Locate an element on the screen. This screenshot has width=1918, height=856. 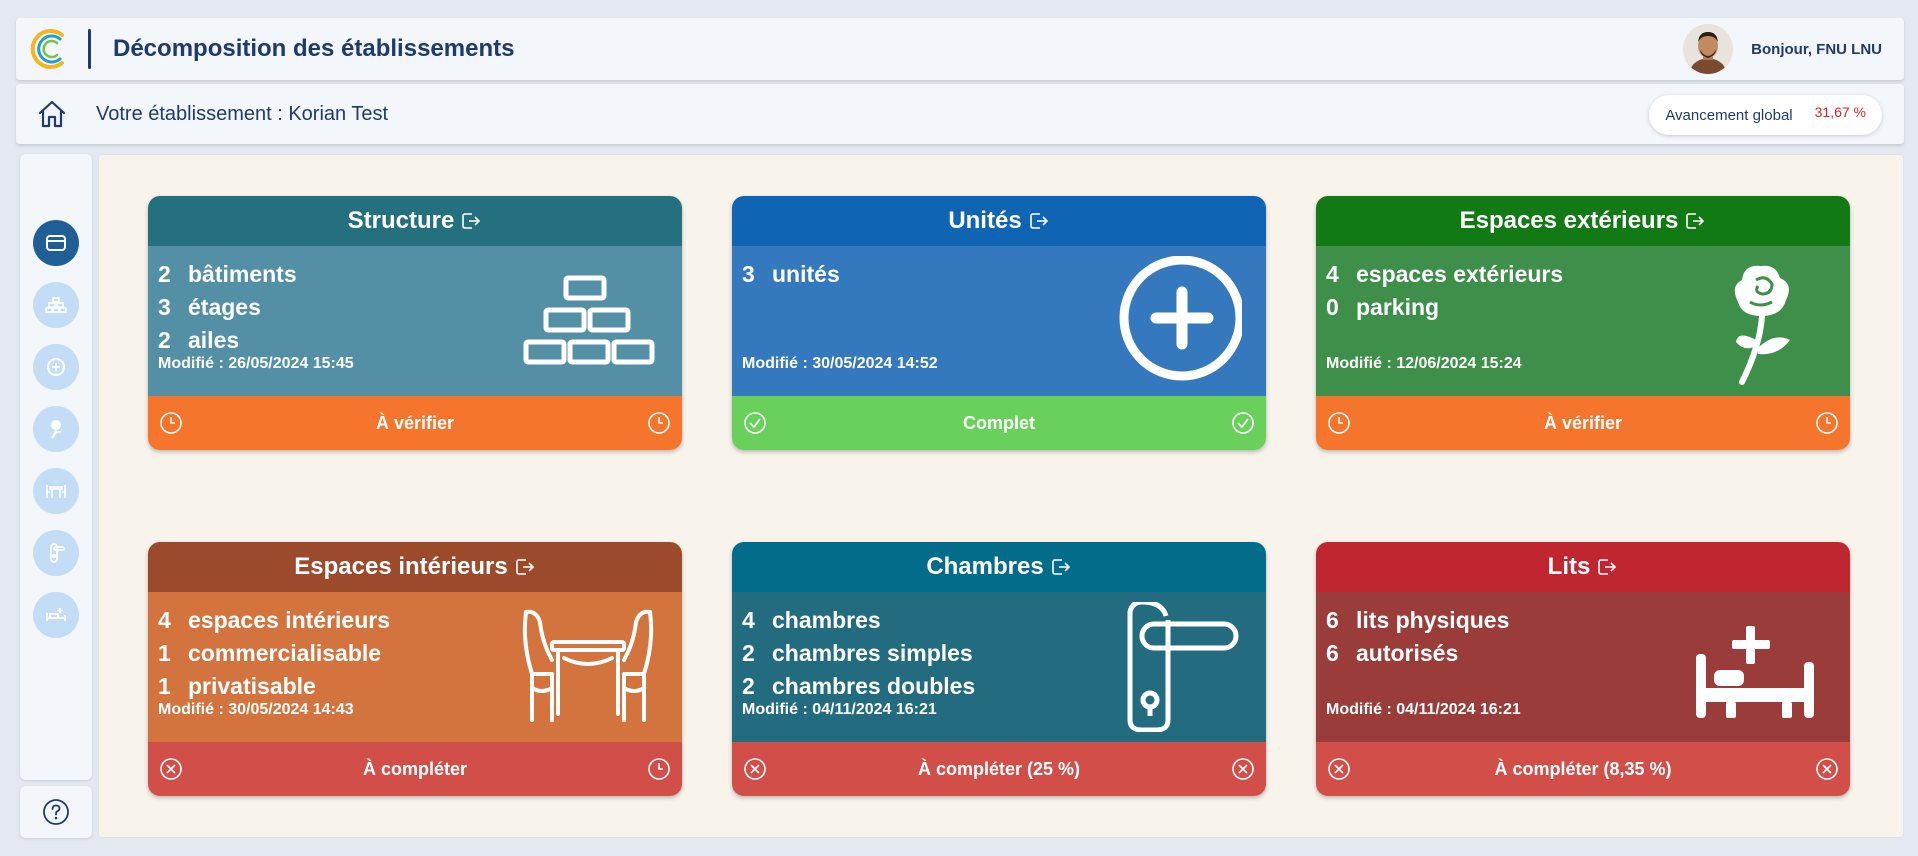
sidebar-item-units is located at coordinates (56, 367).